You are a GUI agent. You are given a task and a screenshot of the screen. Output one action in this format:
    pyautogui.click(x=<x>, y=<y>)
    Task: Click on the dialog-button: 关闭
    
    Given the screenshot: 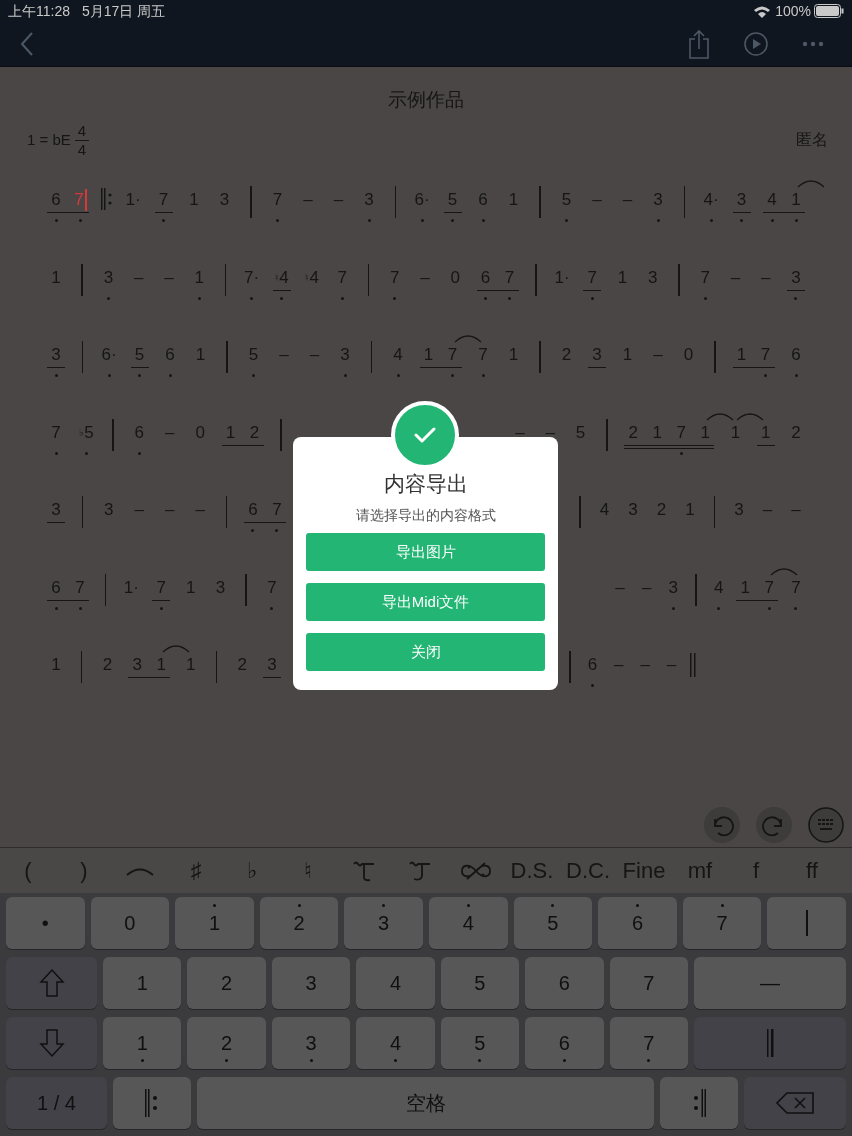 What is the action you would take?
    pyautogui.click(x=425, y=652)
    